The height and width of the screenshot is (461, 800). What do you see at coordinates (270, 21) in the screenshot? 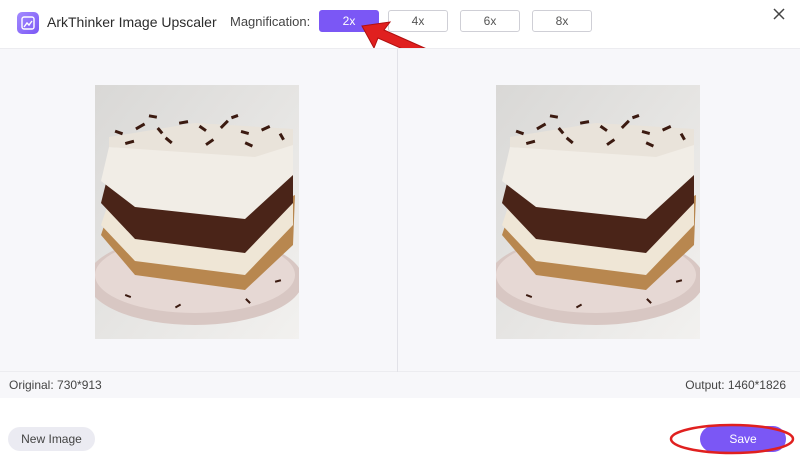
I see `magnification-label: Magnification:` at bounding box center [270, 21].